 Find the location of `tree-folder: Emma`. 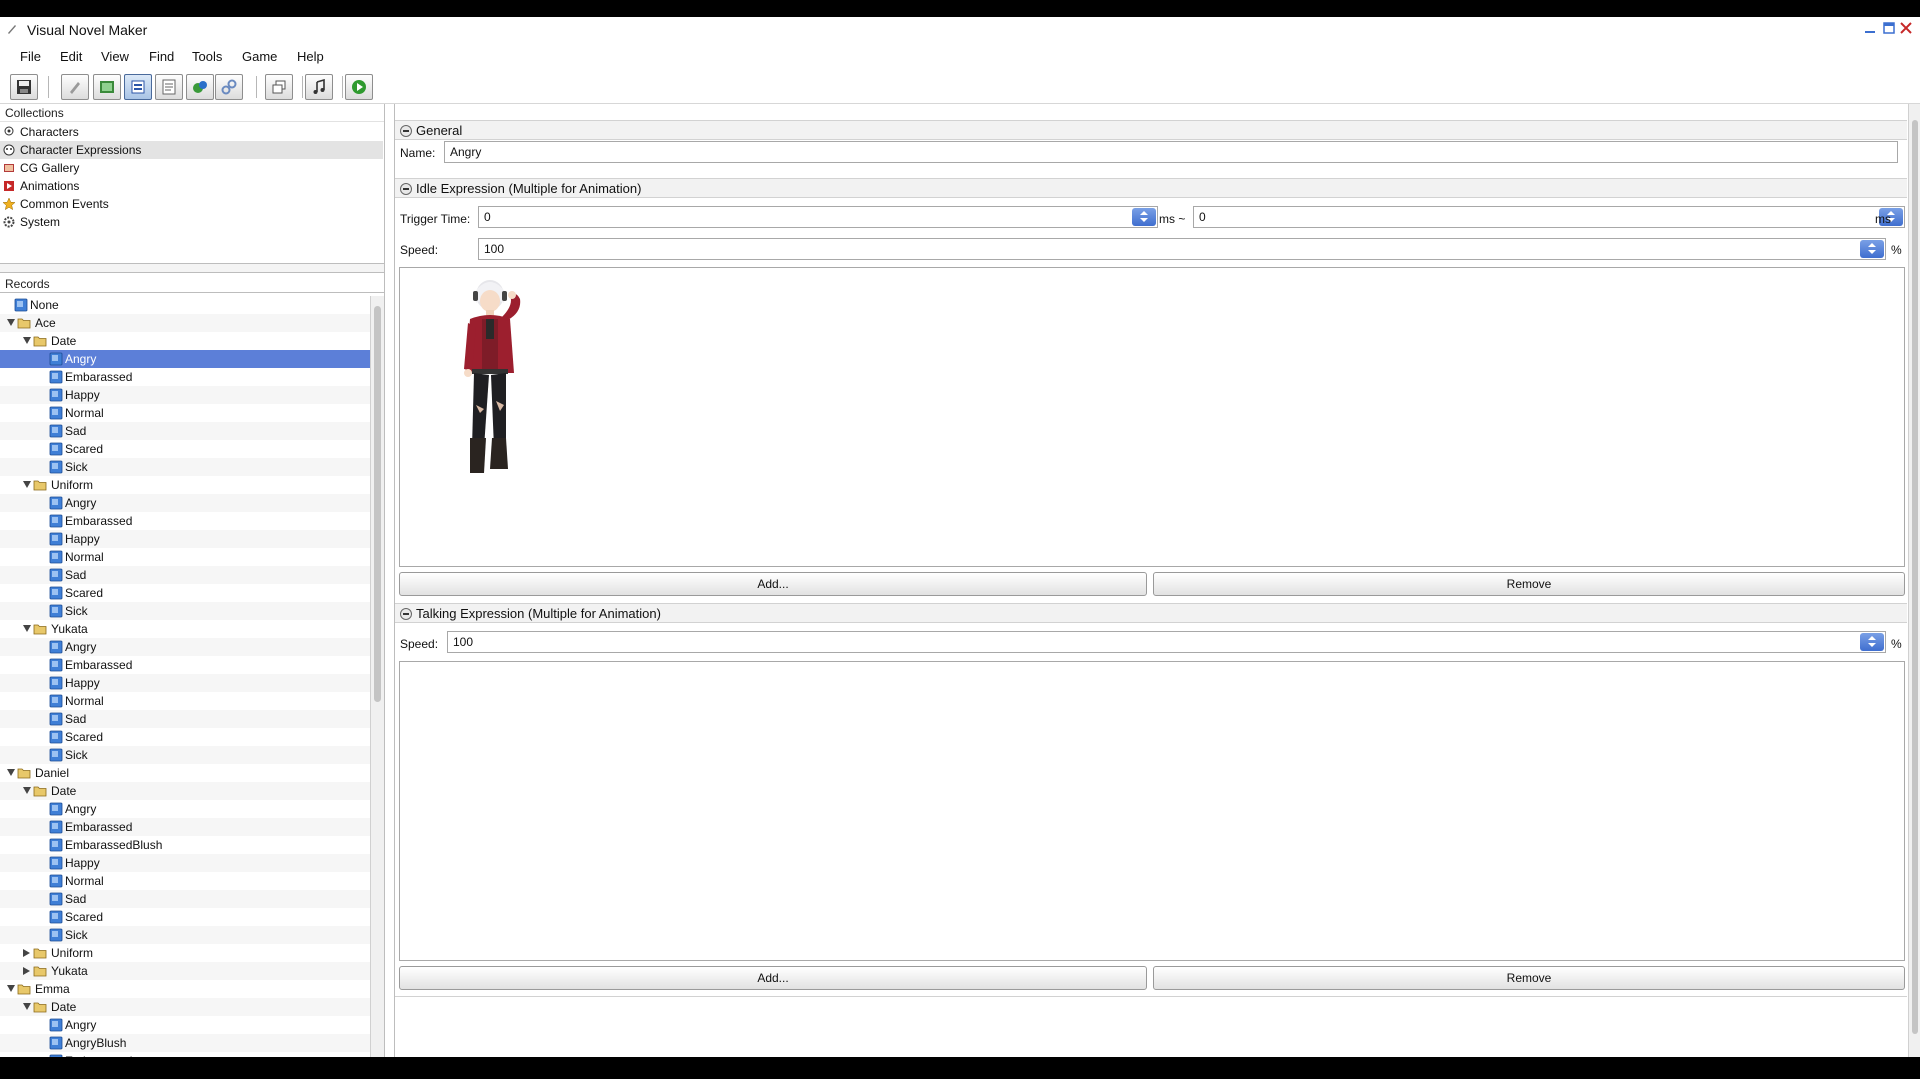

tree-folder: Emma is located at coordinates (185, 989).